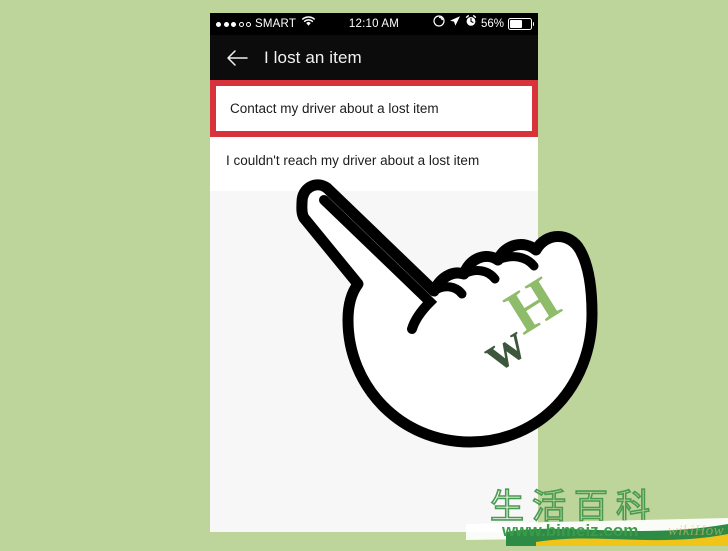  Describe the element at coordinates (455, 24) in the screenshot. I see `location-arrow-icon` at that location.